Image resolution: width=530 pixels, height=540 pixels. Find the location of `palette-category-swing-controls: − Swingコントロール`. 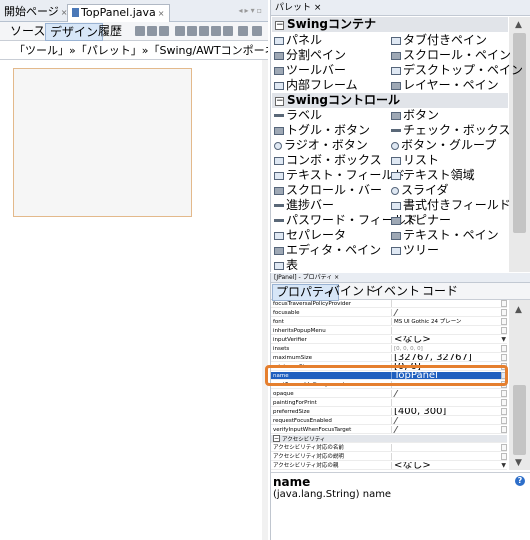

palette-category-swing-controls: − Swingコントロール is located at coordinates (390, 100).